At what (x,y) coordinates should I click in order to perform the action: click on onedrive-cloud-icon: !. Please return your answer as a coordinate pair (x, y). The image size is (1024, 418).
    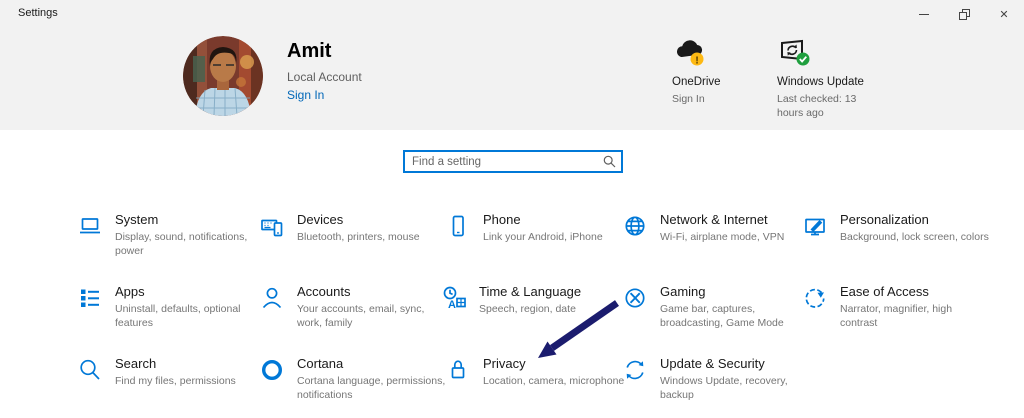
    Looking at the image, I should click on (696, 53).